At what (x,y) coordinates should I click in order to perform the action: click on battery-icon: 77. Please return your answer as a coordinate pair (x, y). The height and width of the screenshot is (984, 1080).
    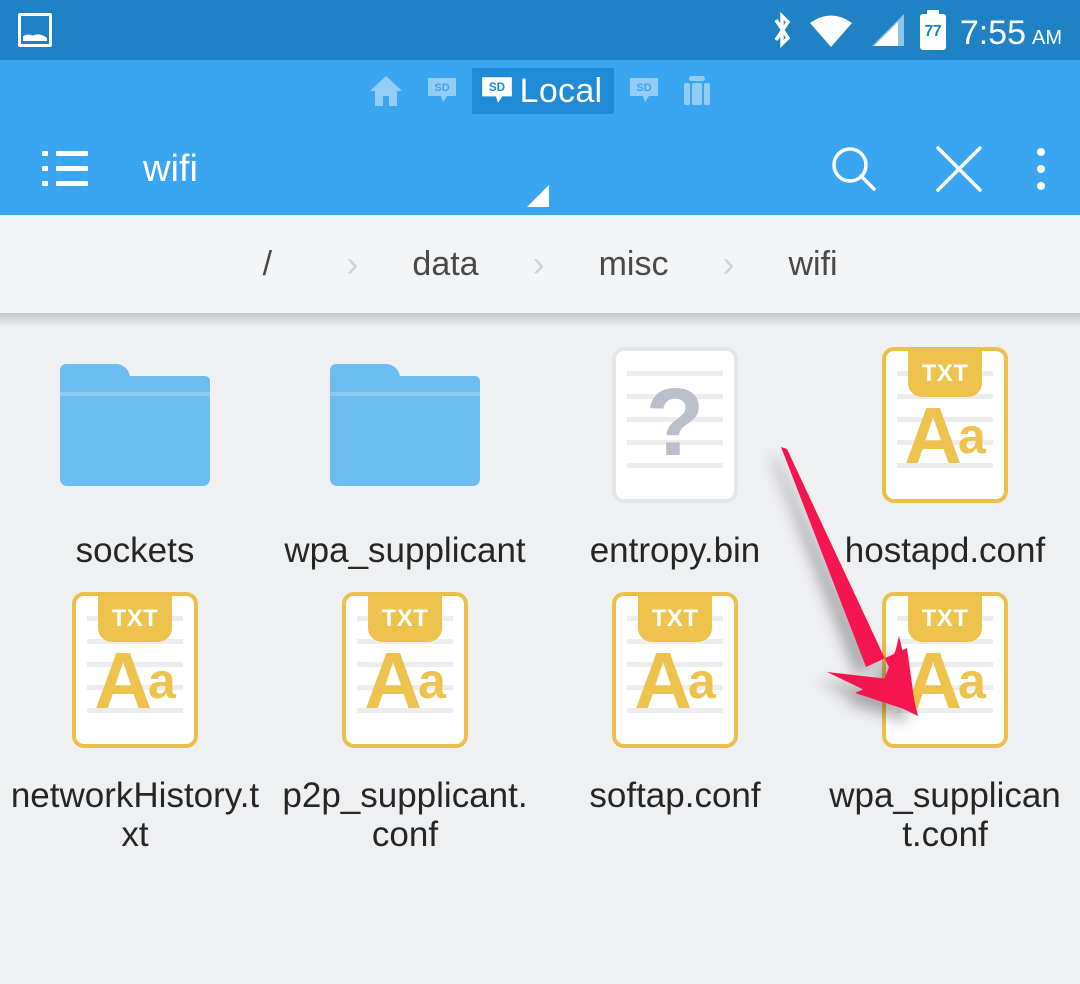
    Looking at the image, I should click on (932, 32).